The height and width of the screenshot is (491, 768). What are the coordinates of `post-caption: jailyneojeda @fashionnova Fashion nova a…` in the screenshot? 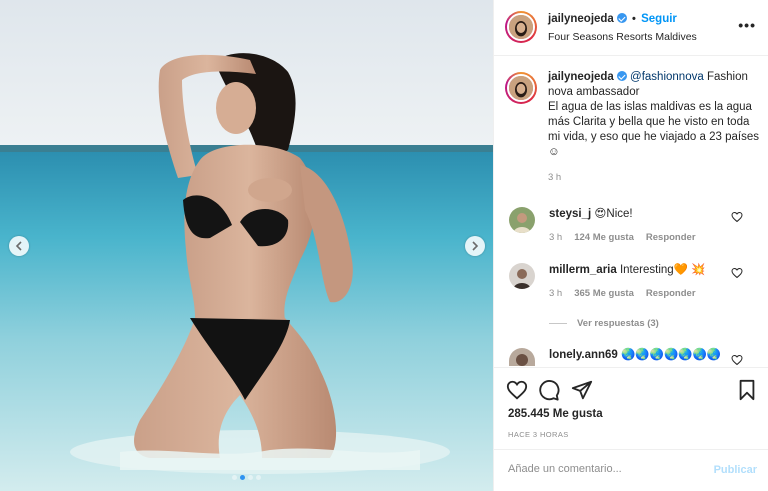 It's located at (633, 126).